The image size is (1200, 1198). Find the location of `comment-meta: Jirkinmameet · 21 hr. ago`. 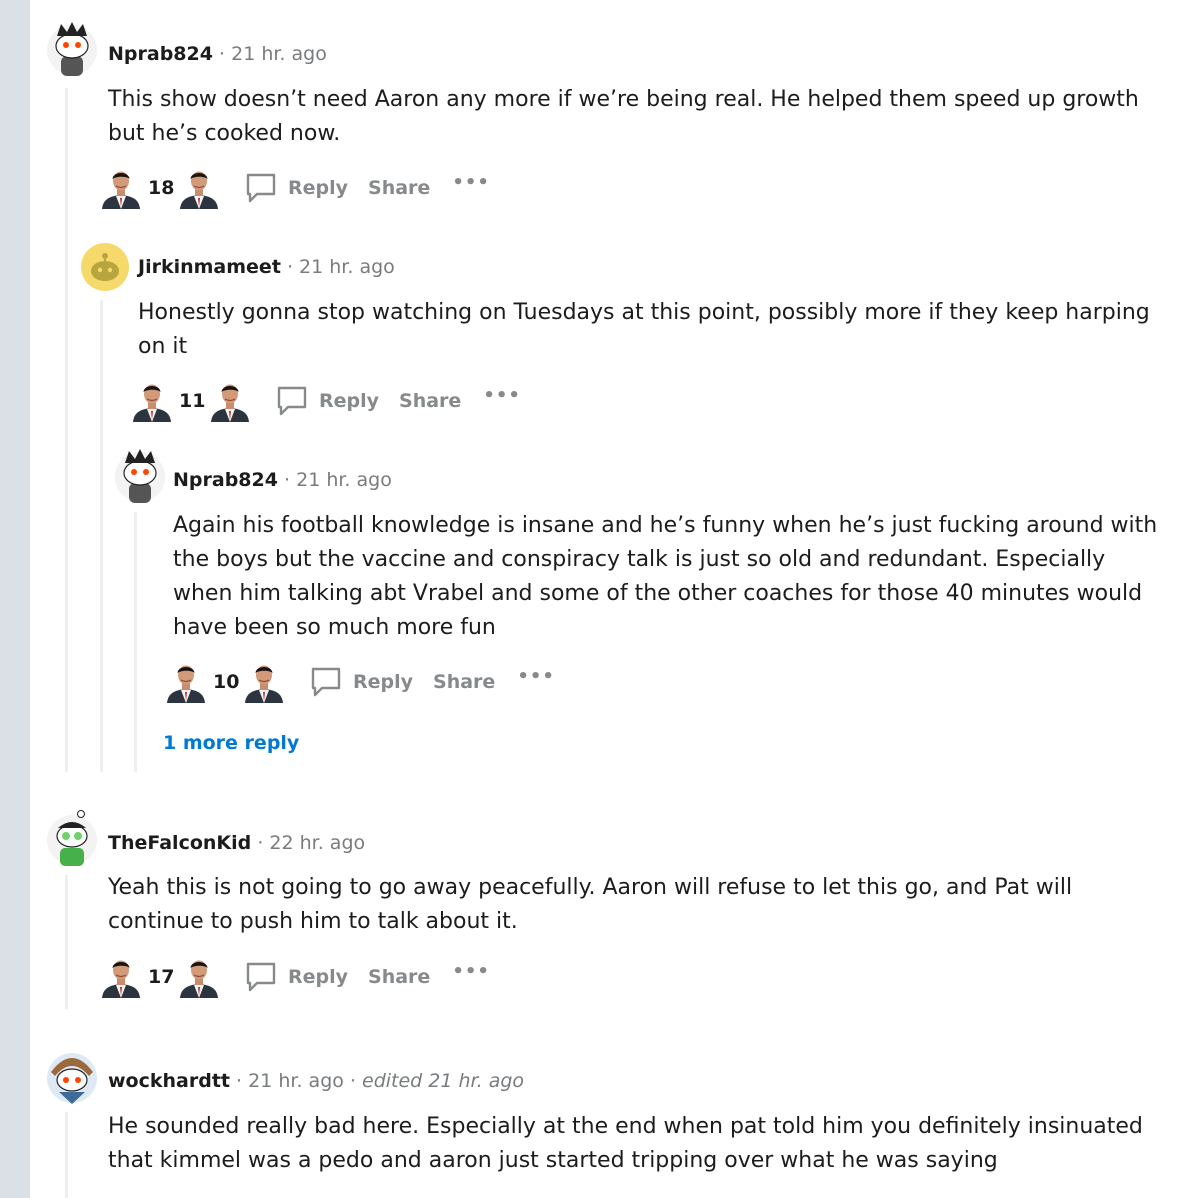

comment-meta: Jirkinmameet · 21 hr. ago is located at coordinates (266, 267).